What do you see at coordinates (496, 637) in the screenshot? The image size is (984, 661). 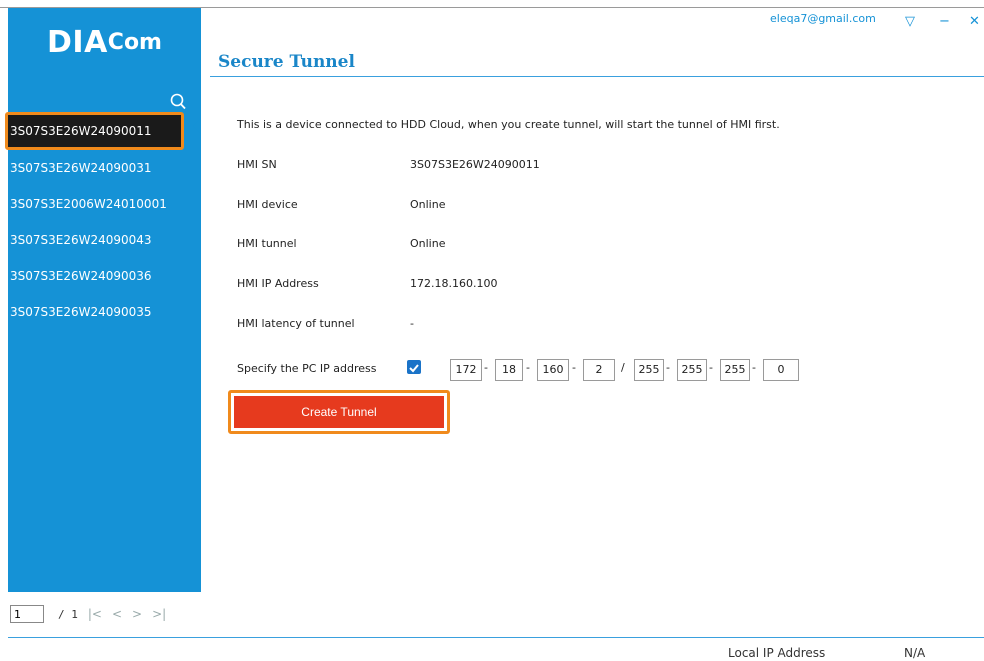 I see `footer-divider` at bounding box center [496, 637].